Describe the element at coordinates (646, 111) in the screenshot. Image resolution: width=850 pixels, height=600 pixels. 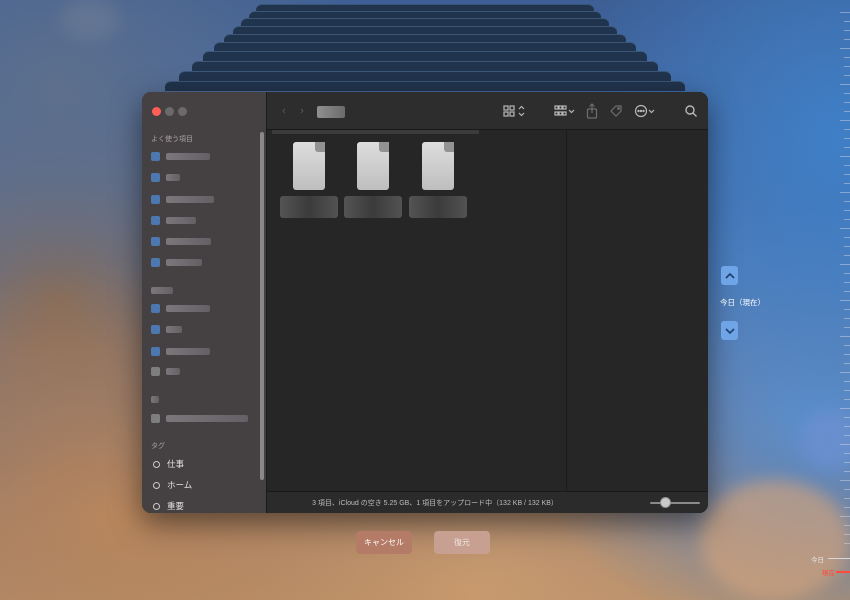
I see `ellipsis-icon` at that location.